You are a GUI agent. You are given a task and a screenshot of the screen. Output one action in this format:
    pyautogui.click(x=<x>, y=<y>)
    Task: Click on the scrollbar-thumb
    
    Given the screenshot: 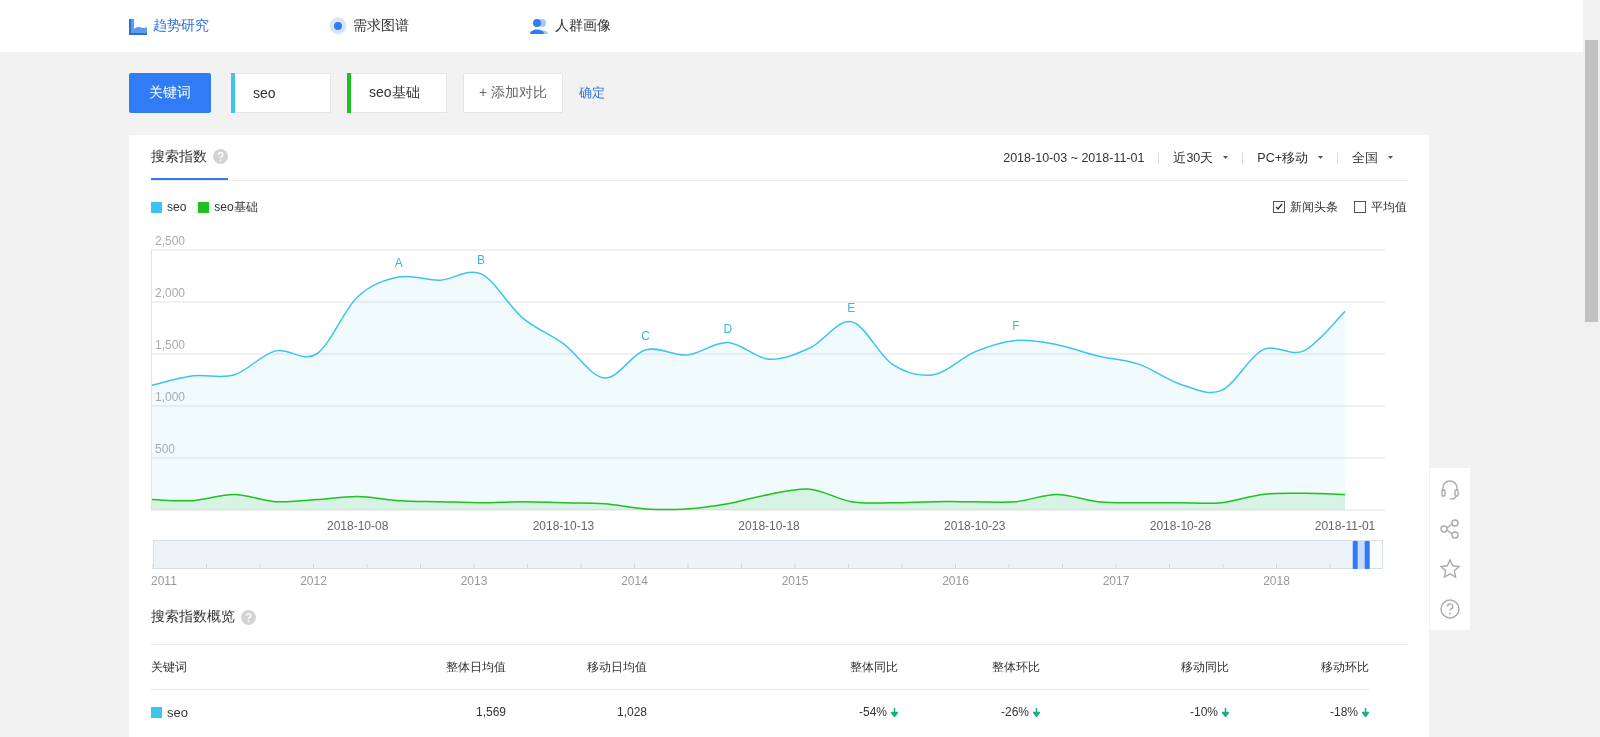 What is the action you would take?
    pyautogui.click(x=1591, y=181)
    